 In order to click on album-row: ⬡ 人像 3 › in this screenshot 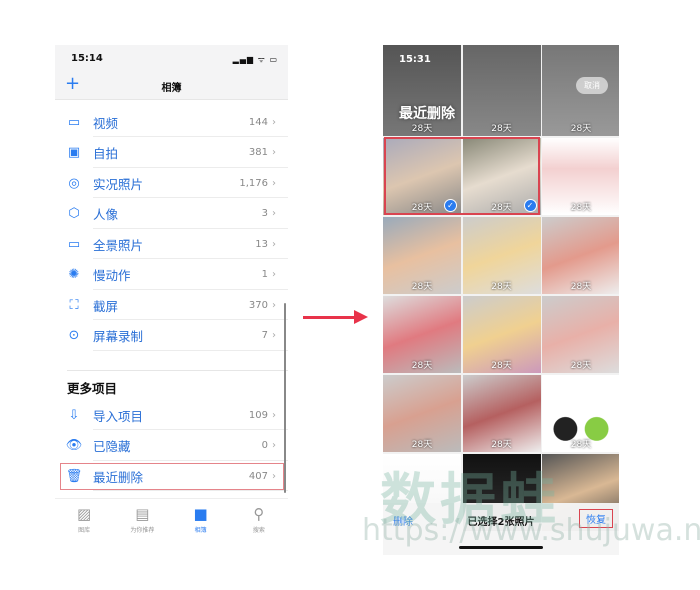, I will do `click(171, 214)`.